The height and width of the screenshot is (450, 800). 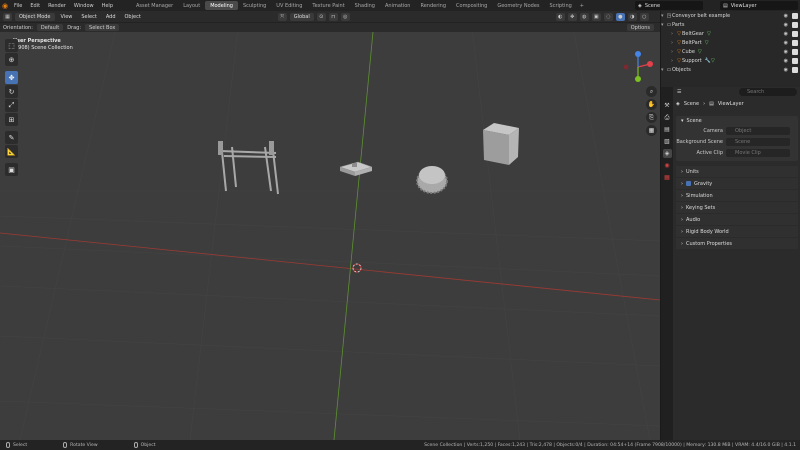 What do you see at coordinates (737, 171) in the screenshot?
I see `units-panel: › Units` at bounding box center [737, 171].